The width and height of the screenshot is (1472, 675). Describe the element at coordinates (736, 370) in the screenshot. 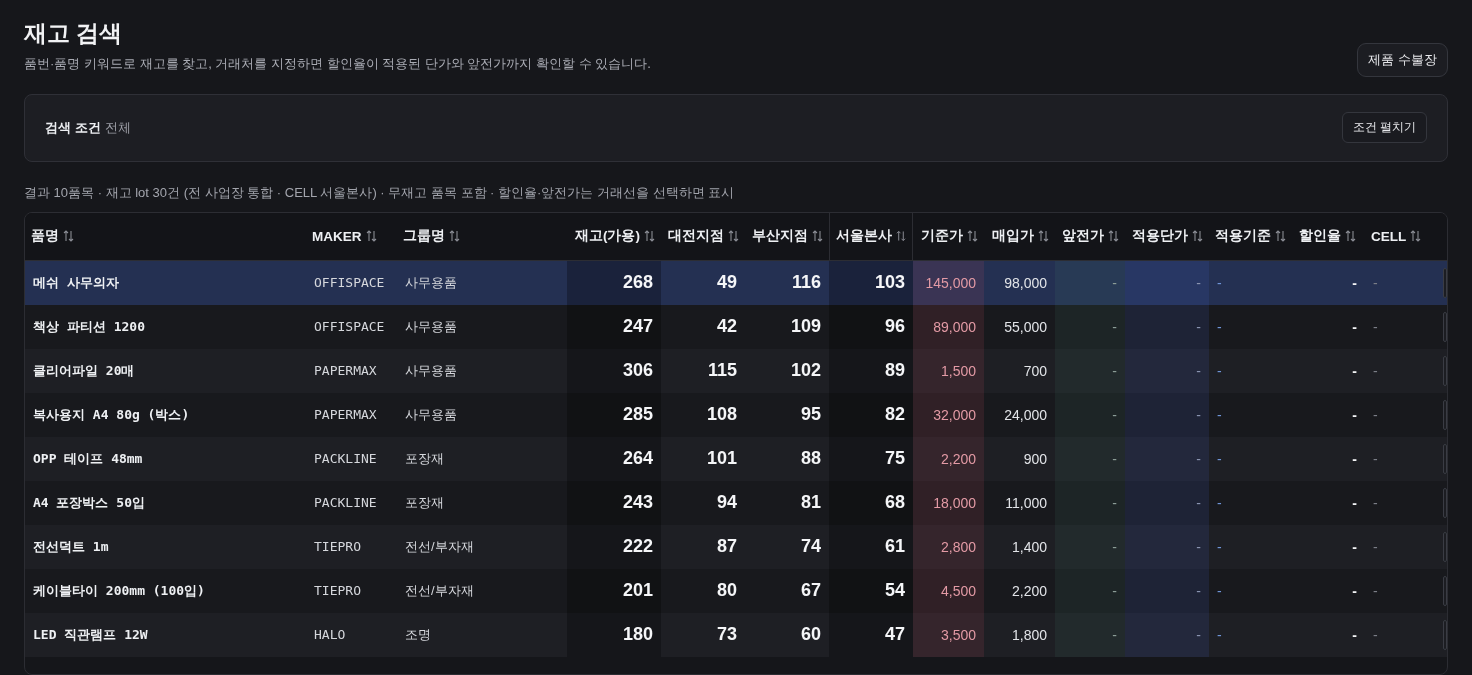

I see `table-row: 클리어파일 20매 PAPERMAX 사무용품 306 115 102 89 1,500 700 - - - - -` at that location.